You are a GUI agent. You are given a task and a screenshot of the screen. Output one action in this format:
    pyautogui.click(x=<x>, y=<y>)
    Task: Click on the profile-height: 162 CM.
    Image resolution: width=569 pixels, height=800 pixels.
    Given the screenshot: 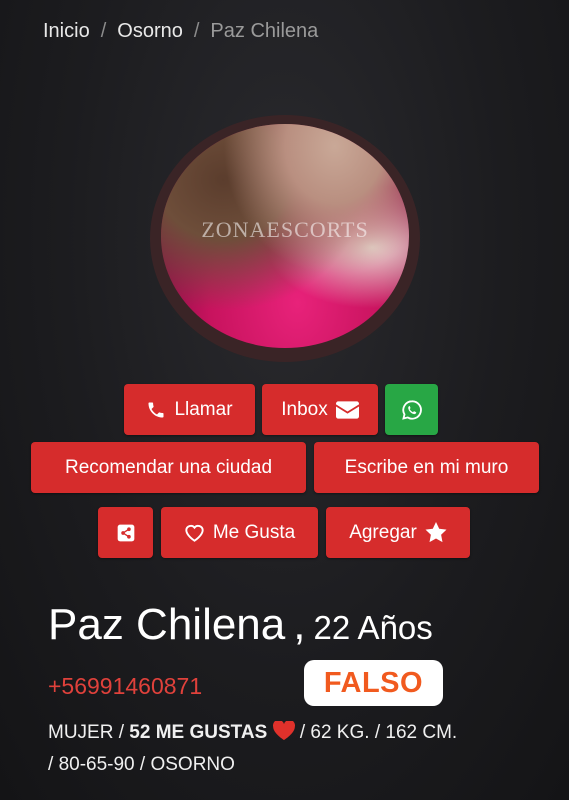 What is the action you would take?
    pyautogui.click(x=421, y=732)
    